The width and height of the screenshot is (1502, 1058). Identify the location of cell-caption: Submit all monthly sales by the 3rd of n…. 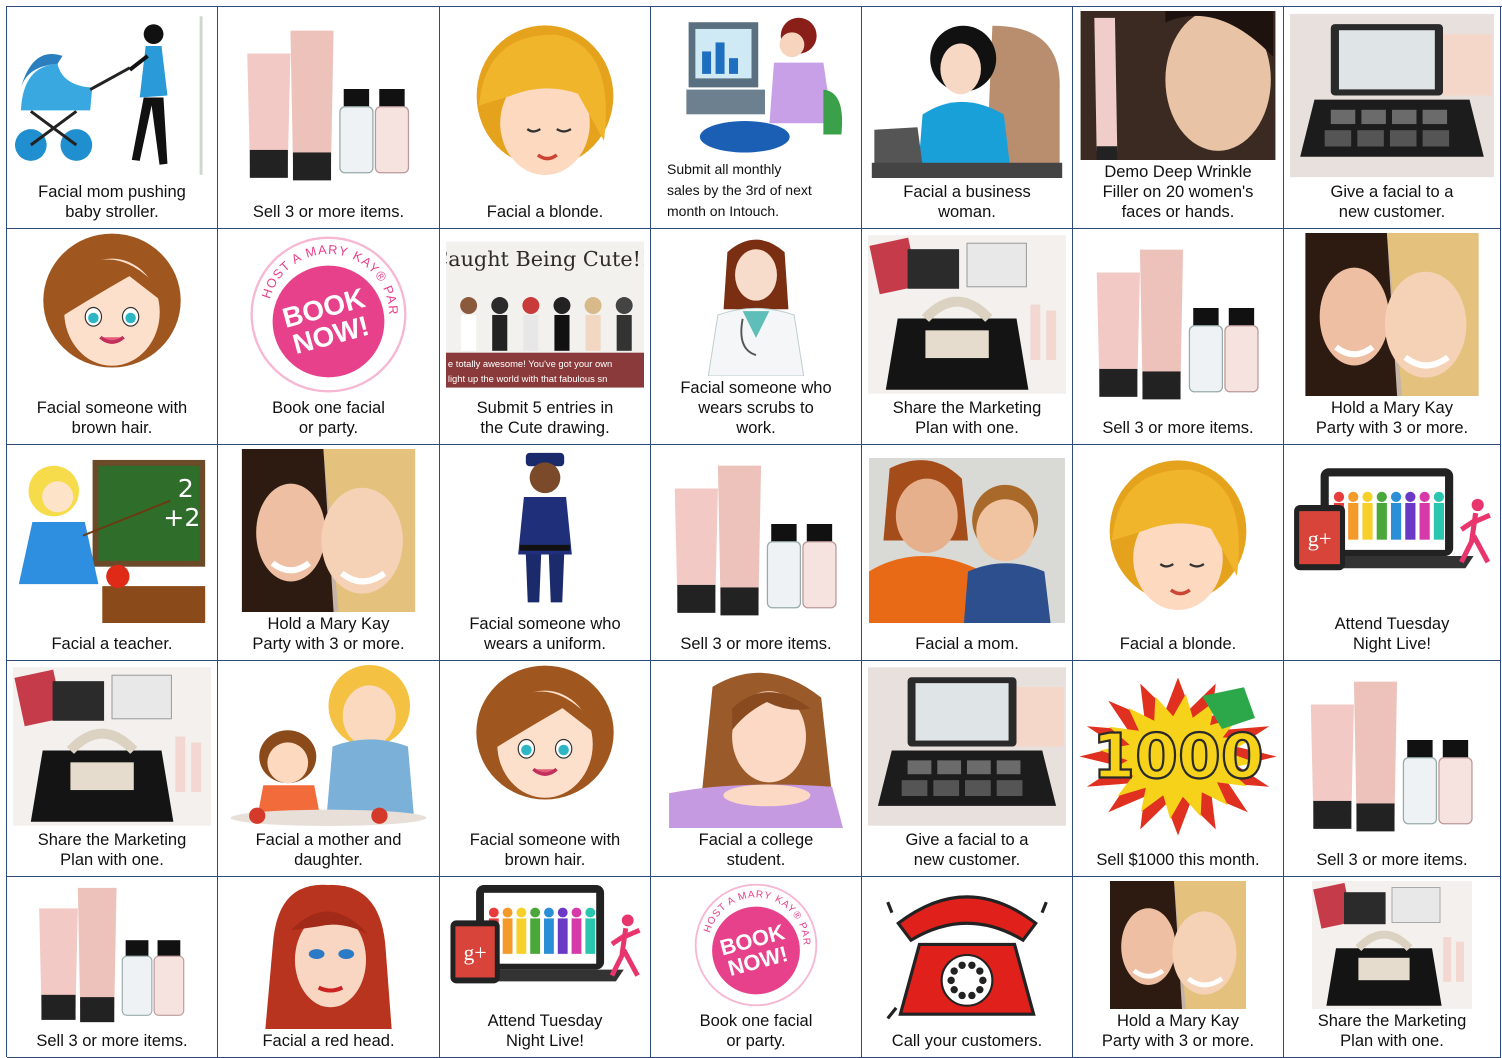
(739, 190).